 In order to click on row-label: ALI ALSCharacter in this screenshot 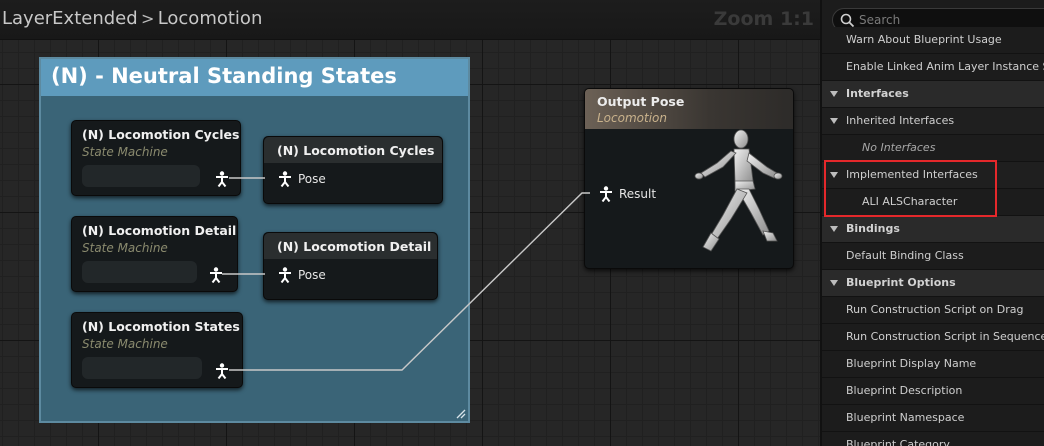, I will do `click(910, 201)`.